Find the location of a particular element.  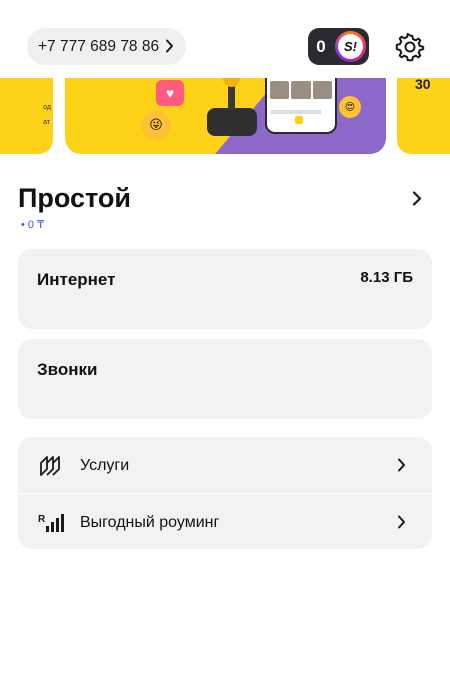

phone-number-button: +7 777 689 78 86 is located at coordinates (106, 46).